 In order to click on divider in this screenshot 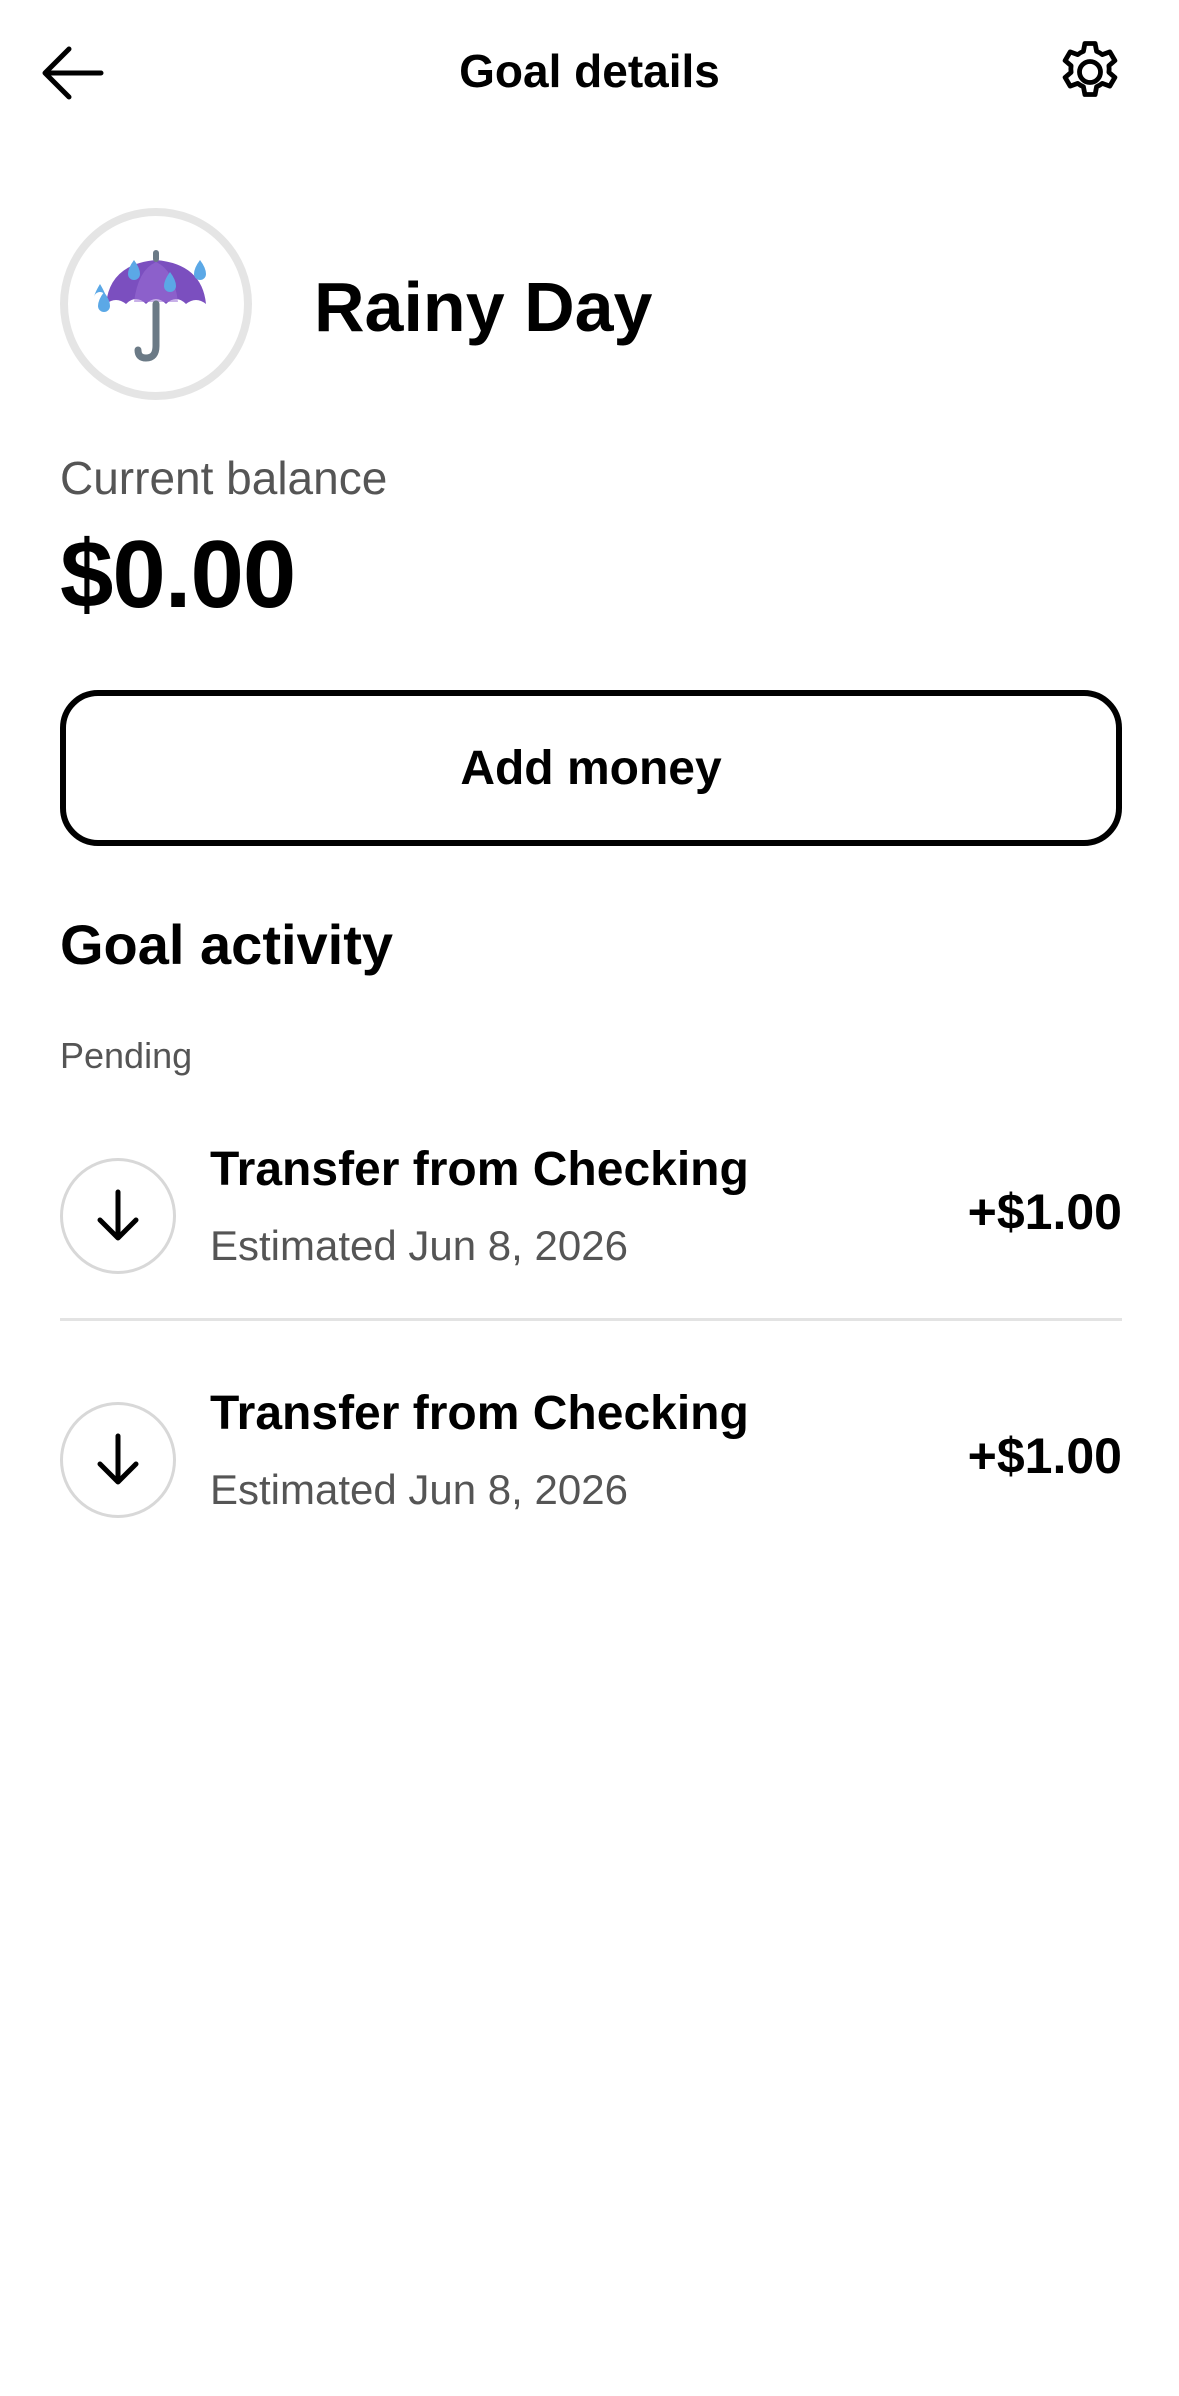, I will do `click(591, 1319)`.